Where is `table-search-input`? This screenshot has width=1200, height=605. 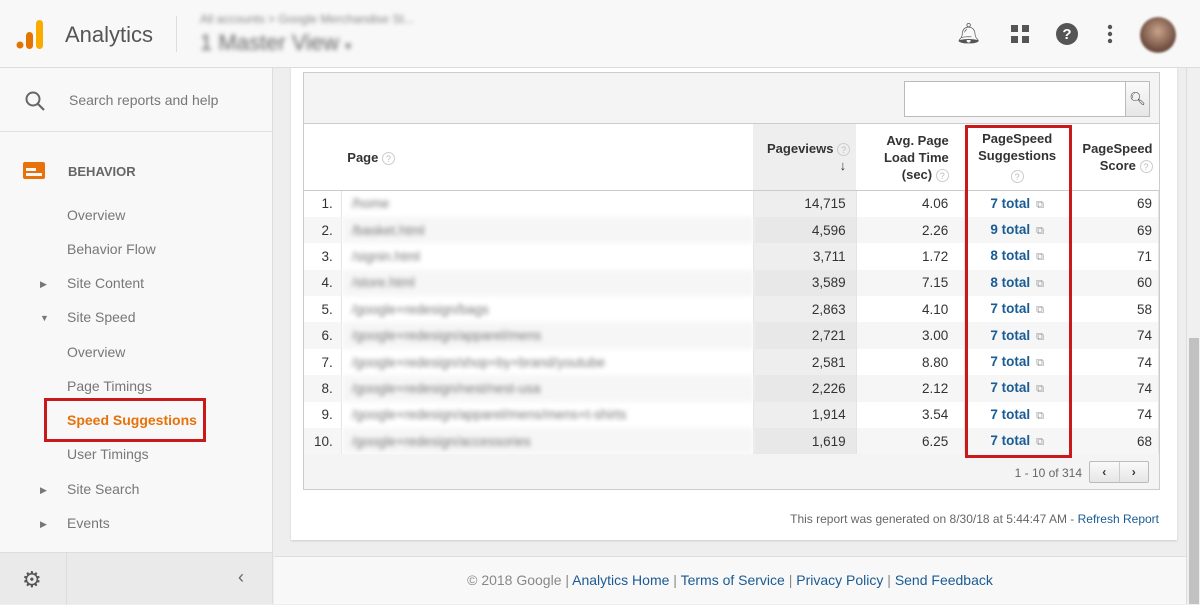
table-search-input is located at coordinates (1015, 99).